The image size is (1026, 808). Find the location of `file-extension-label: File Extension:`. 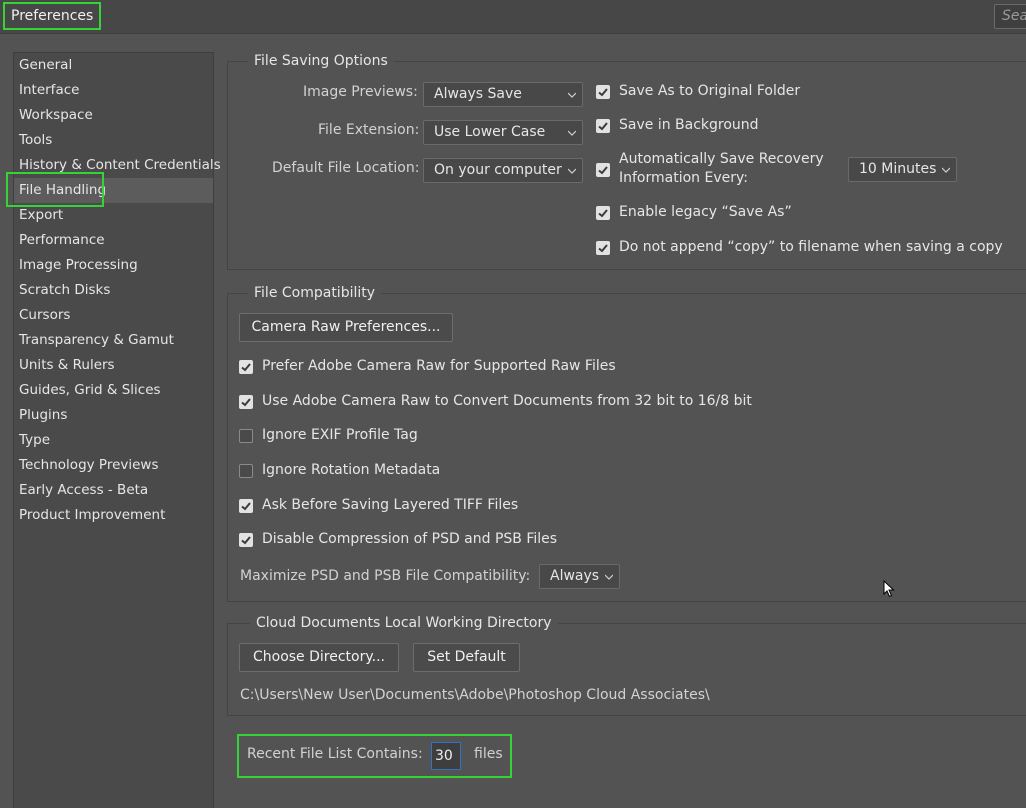

file-extension-label: File Extension: is located at coordinates (369, 130).